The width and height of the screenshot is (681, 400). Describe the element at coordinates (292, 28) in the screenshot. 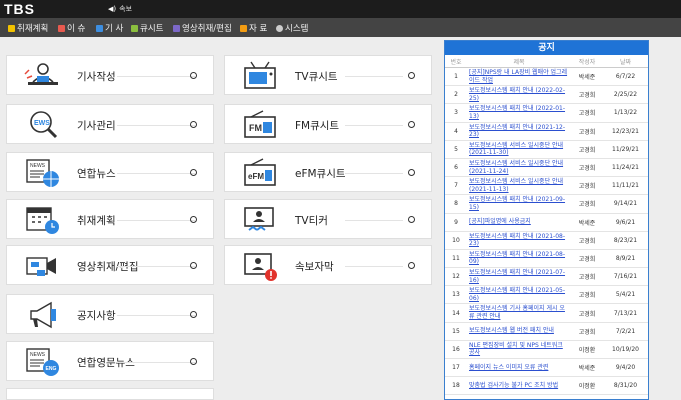

I see `nav-item-system: 시스템` at that location.